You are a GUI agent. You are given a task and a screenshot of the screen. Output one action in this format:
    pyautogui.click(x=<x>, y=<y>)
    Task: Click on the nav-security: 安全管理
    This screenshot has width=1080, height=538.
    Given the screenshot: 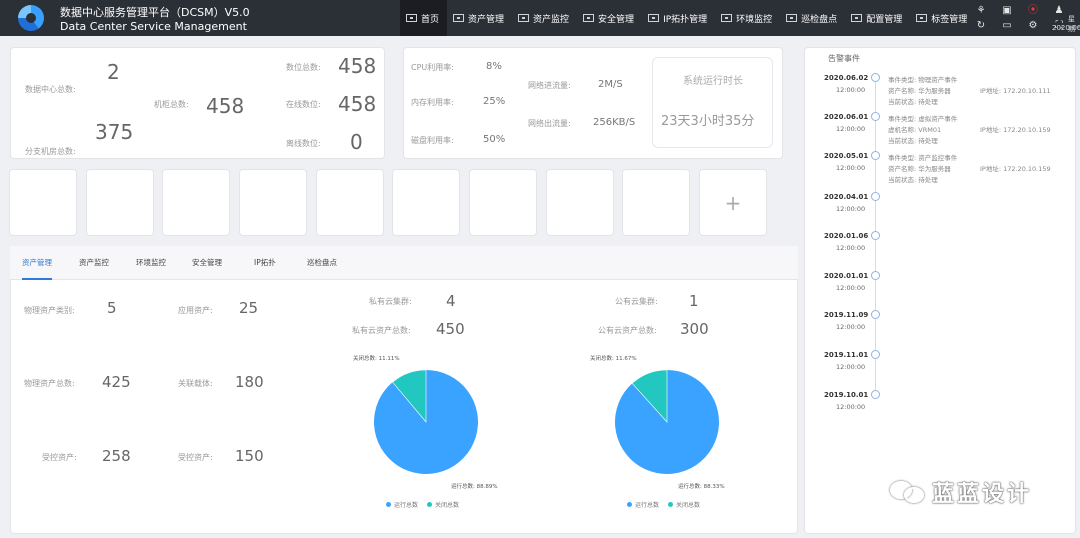 What is the action you would take?
    pyautogui.click(x=609, y=18)
    